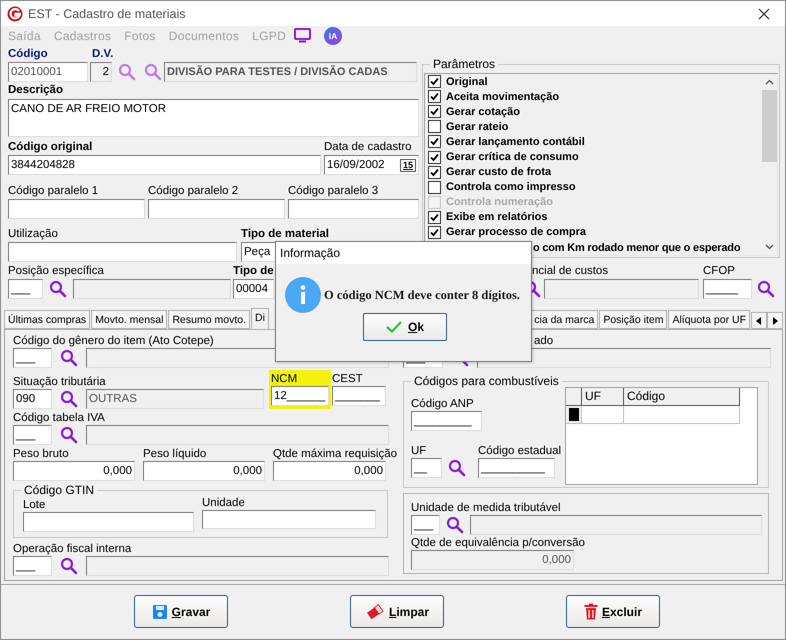  Describe the element at coordinates (446, 421) in the screenshot. I see `input-field: _________` at that location.